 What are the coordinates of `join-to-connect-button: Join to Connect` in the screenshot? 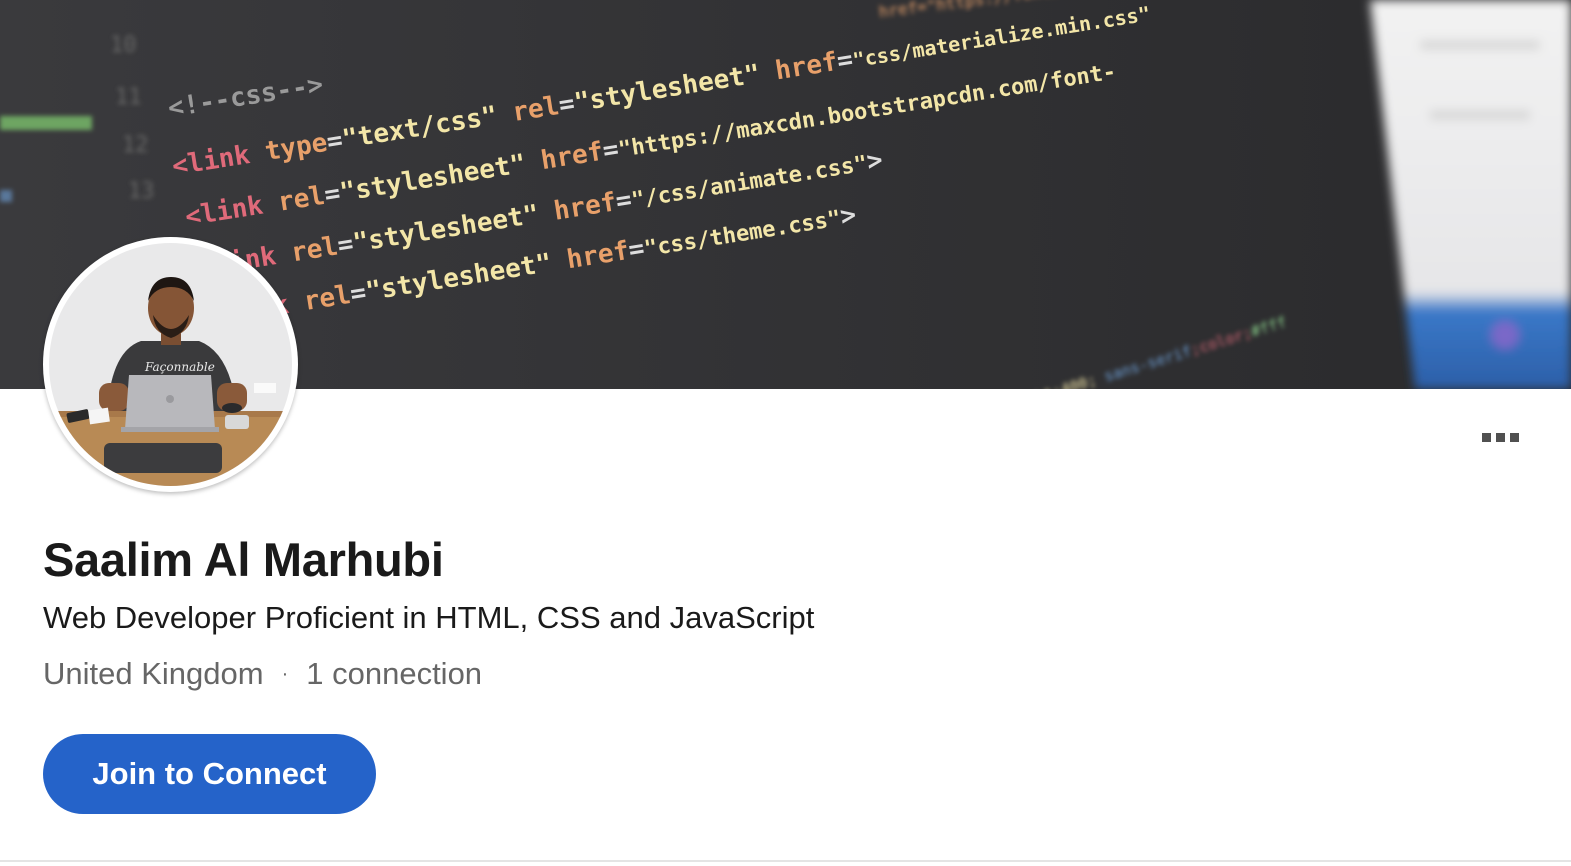 It's located at (209, 774).